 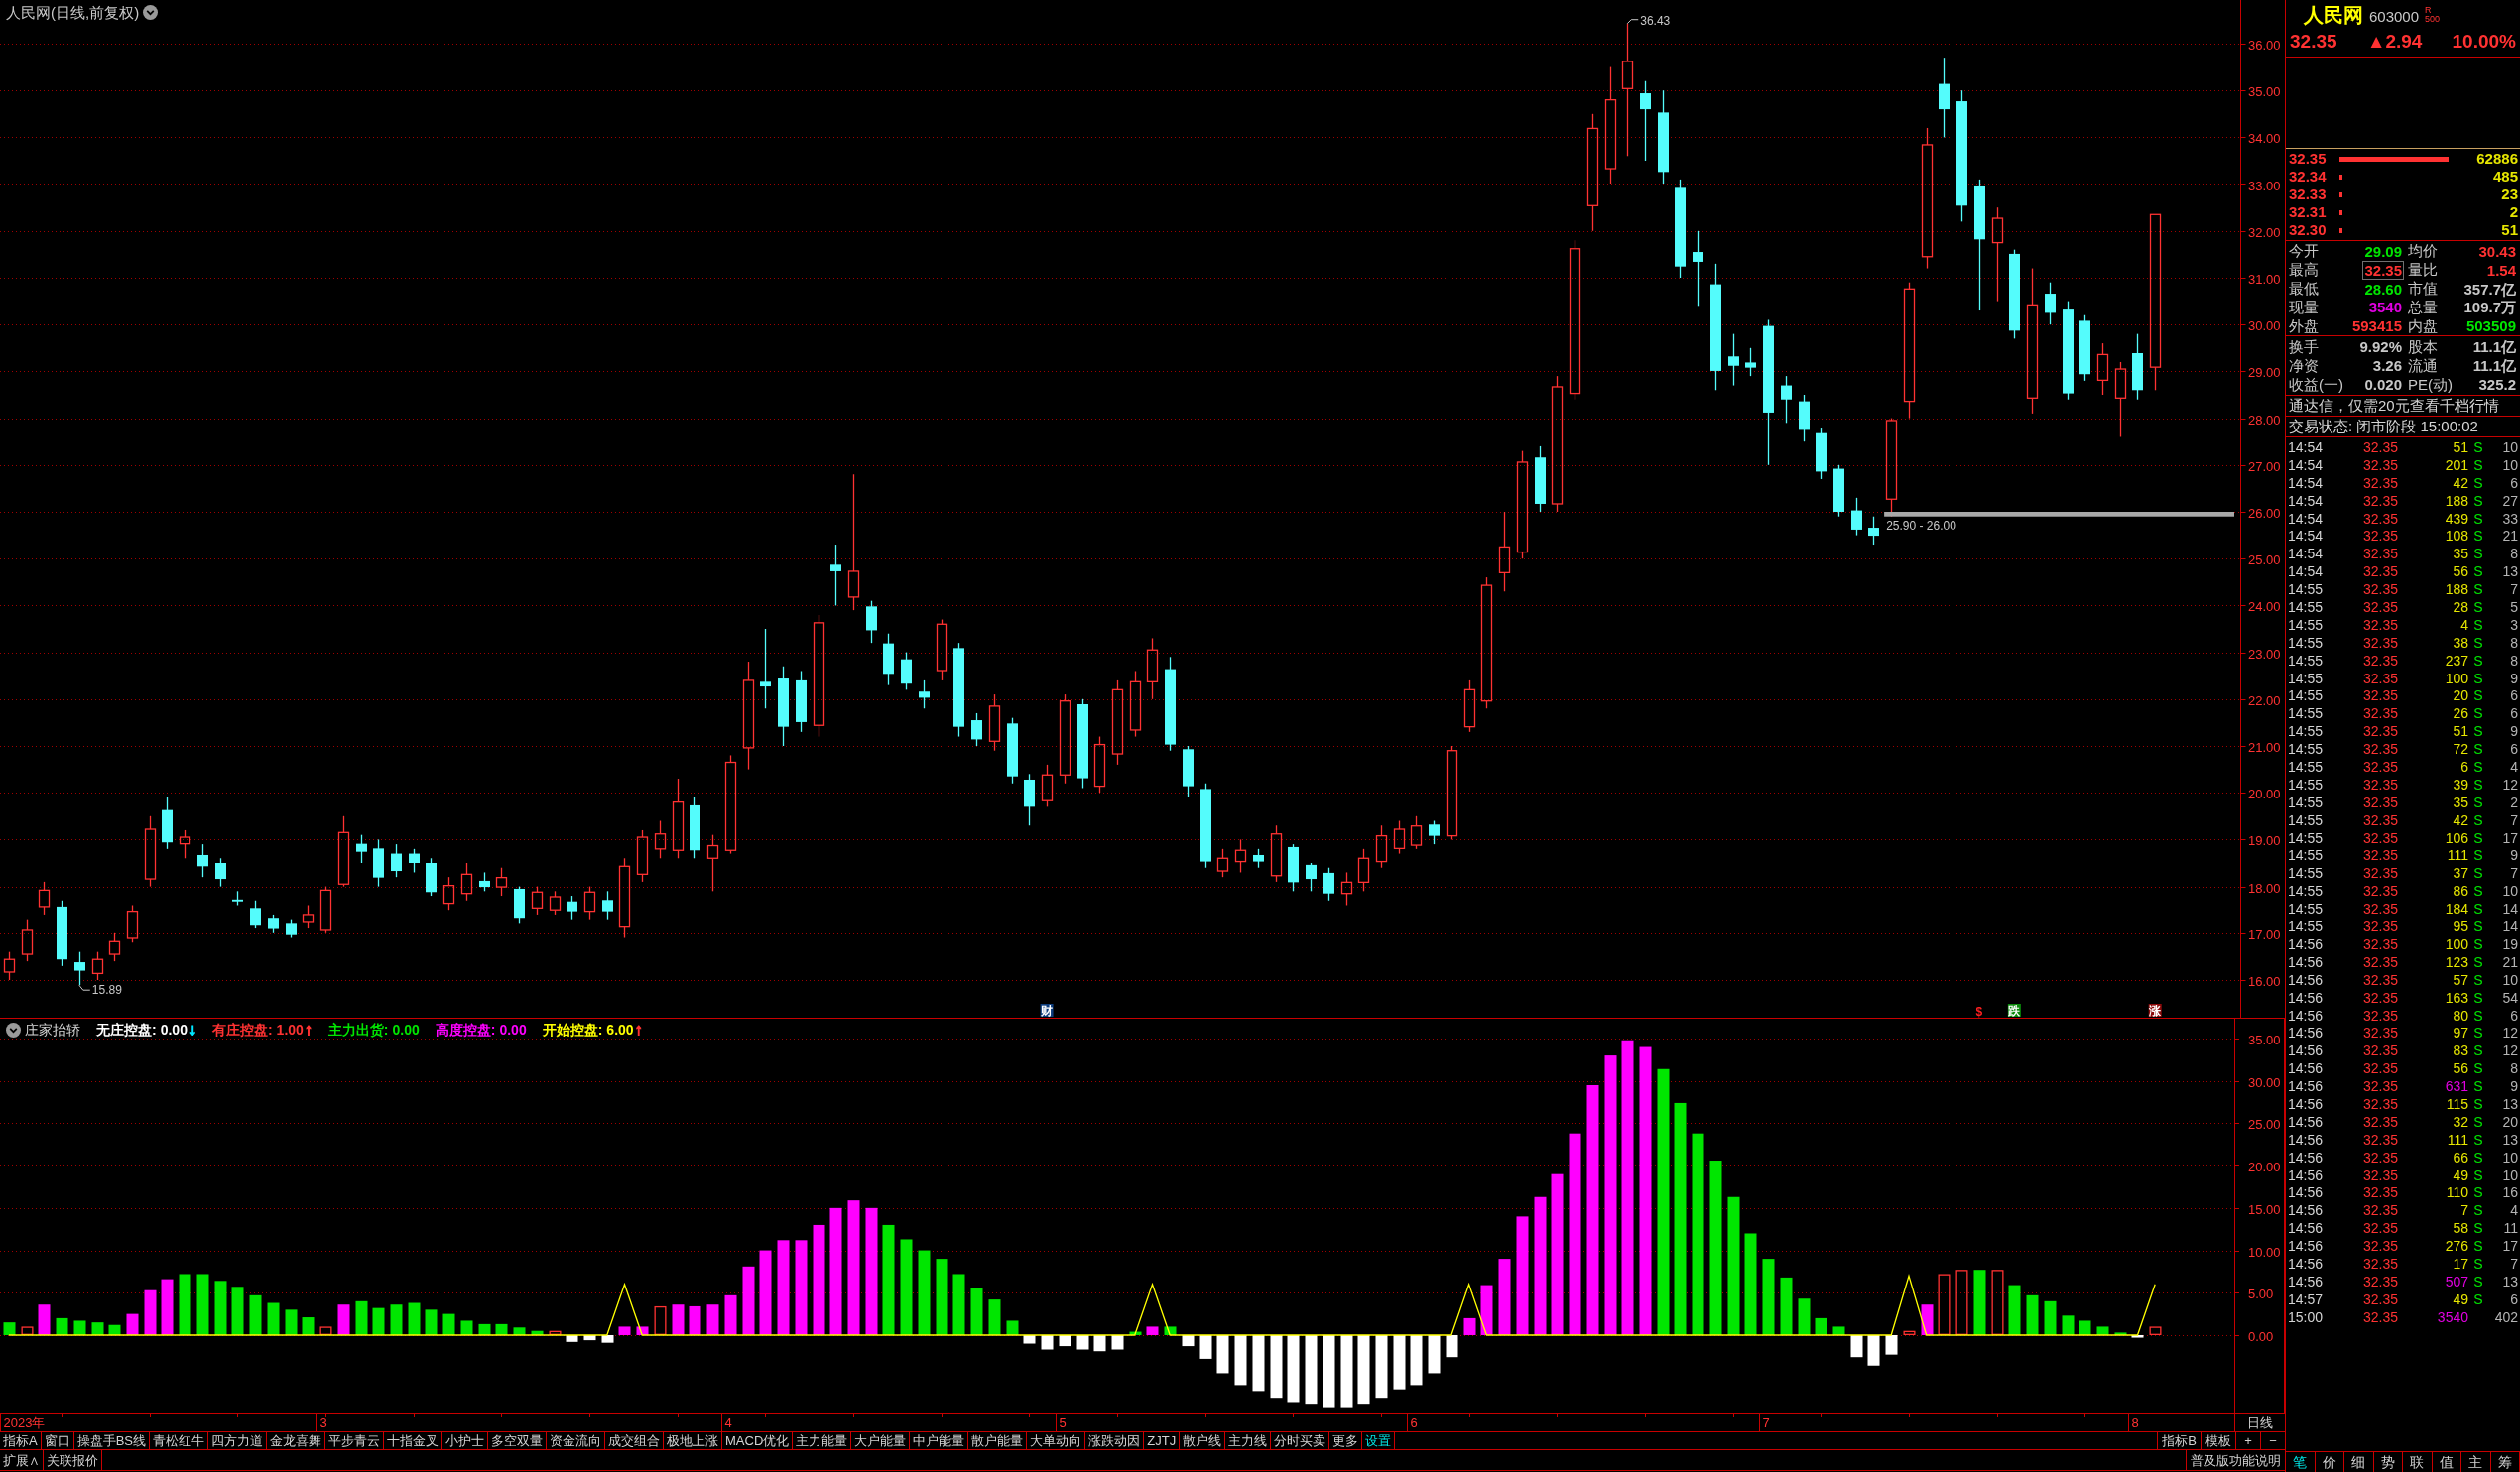 What do you see at coordinates (1056, 1440) in the screenshot?
I see `indicator-tab: 大单动向` at bounding box center [1056, 1440].